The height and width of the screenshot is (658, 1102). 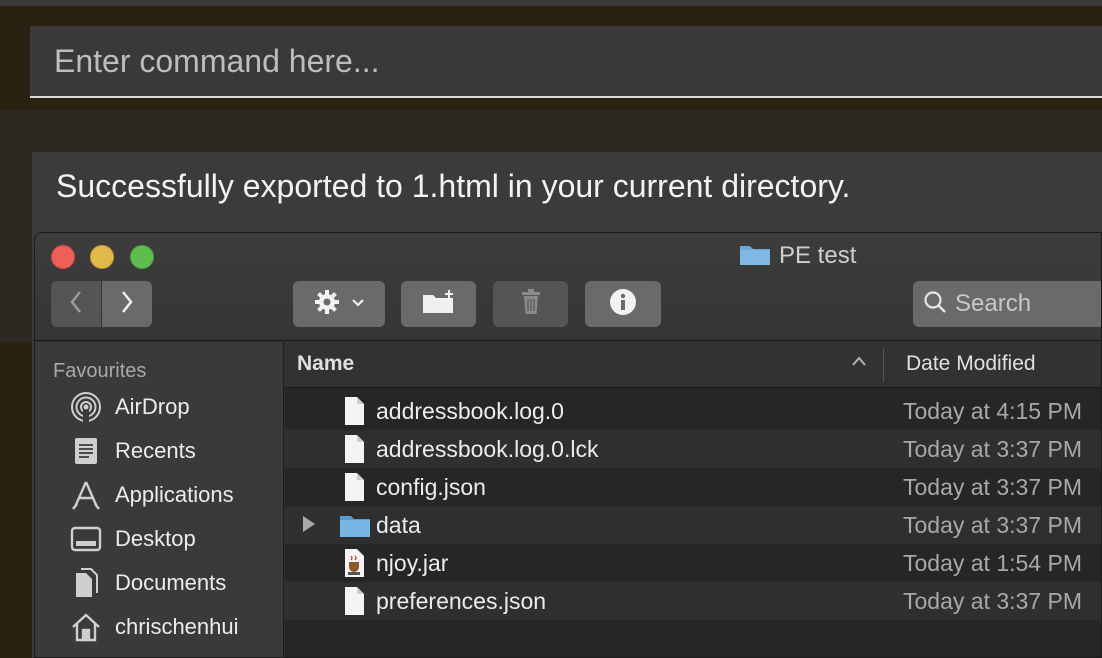 I want to click on file-date: Today at 4:15 PM, so click(x=992, y=411).